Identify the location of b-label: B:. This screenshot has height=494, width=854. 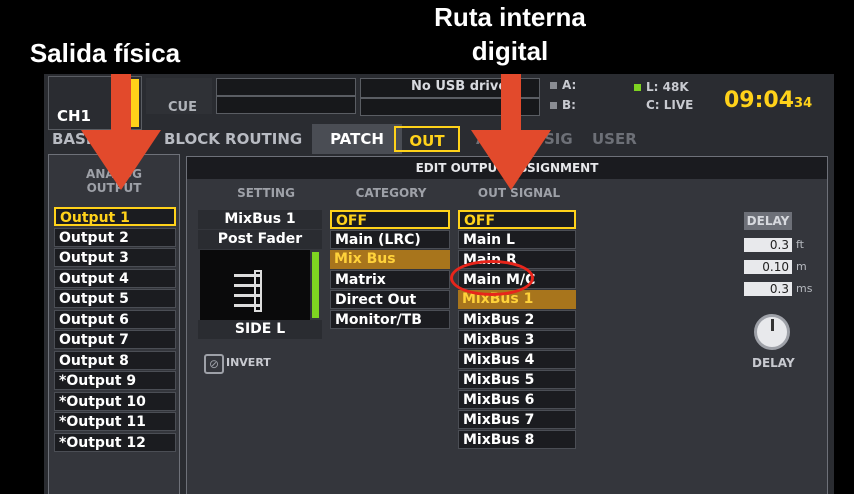
(569, 105).